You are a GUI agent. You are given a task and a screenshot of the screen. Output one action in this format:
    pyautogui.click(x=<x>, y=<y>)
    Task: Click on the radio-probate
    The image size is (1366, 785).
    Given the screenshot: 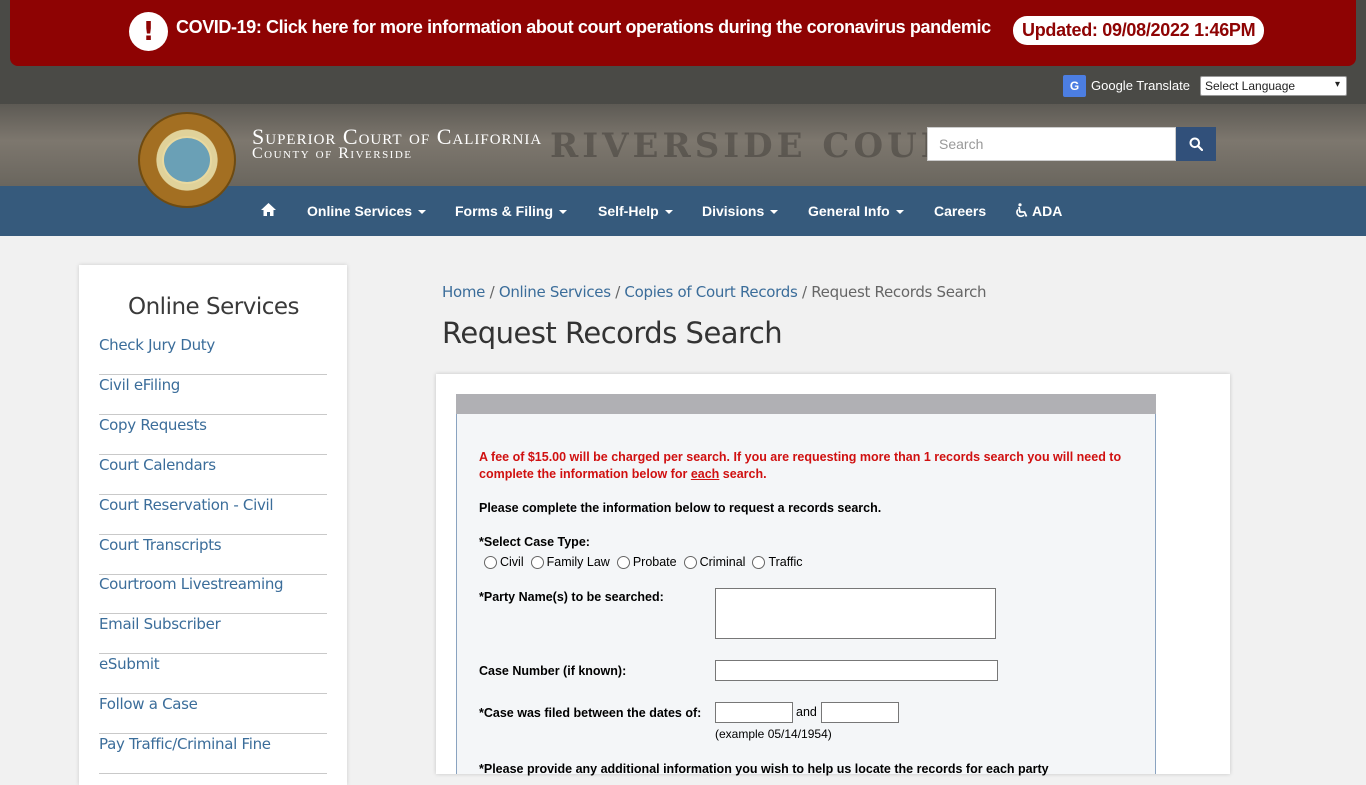 What is the action you would take?
    pyautogui.click(x=623, y=562)
    